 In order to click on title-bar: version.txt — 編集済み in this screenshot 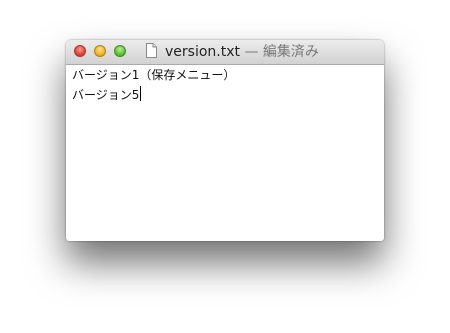, I will do `click(225, 52)`.